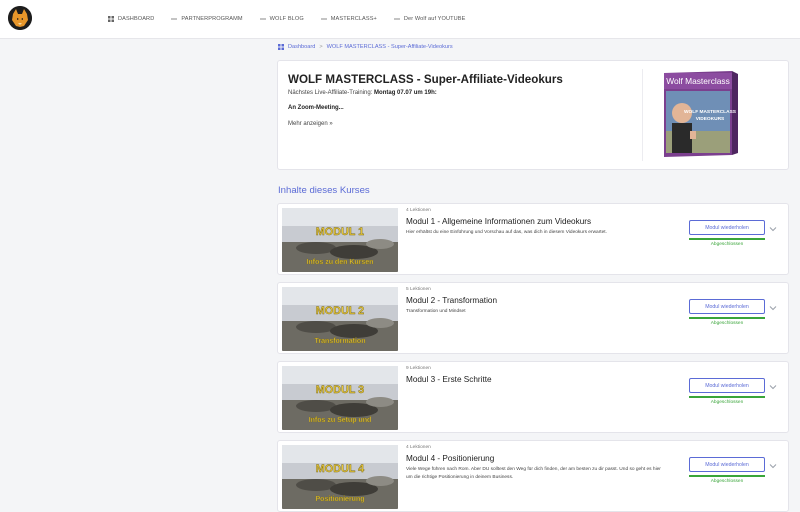 Image resolution: width=800 pixels, height=512 pixels. What do you see at coordinates (301, 47) in the screenshot?
I see `breadcrumb-home: Dashboard` at bounding box center [301, 47].